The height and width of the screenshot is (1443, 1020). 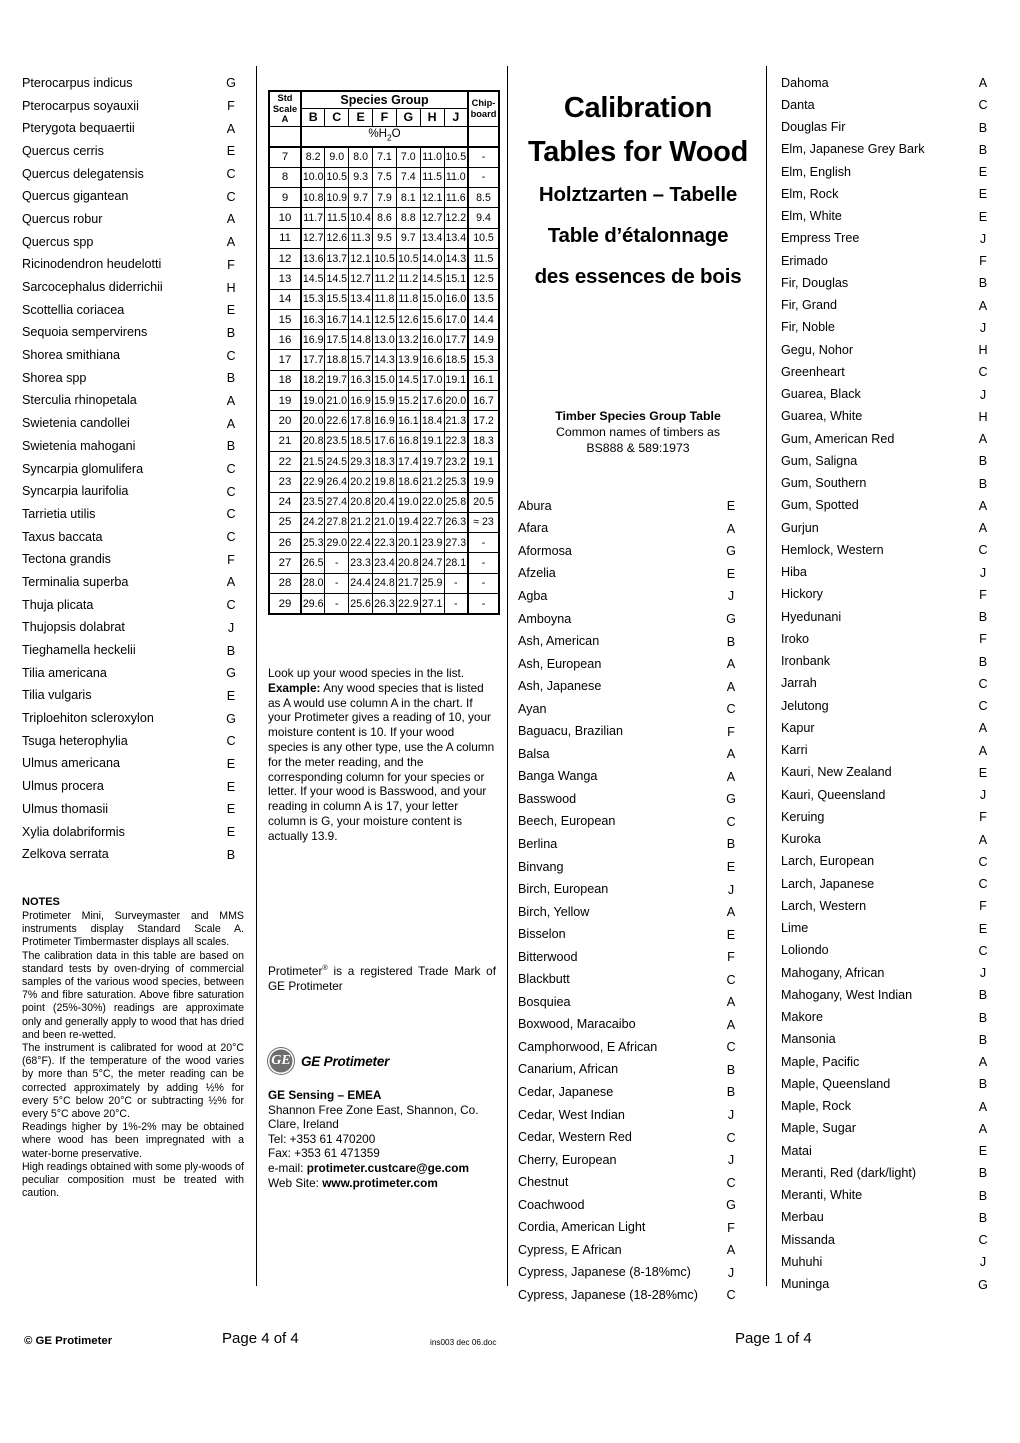 What do you see at coordinates (731, 619) in the screenshot?
I see `species-group-letter: G` at bounding box center [731, 619].